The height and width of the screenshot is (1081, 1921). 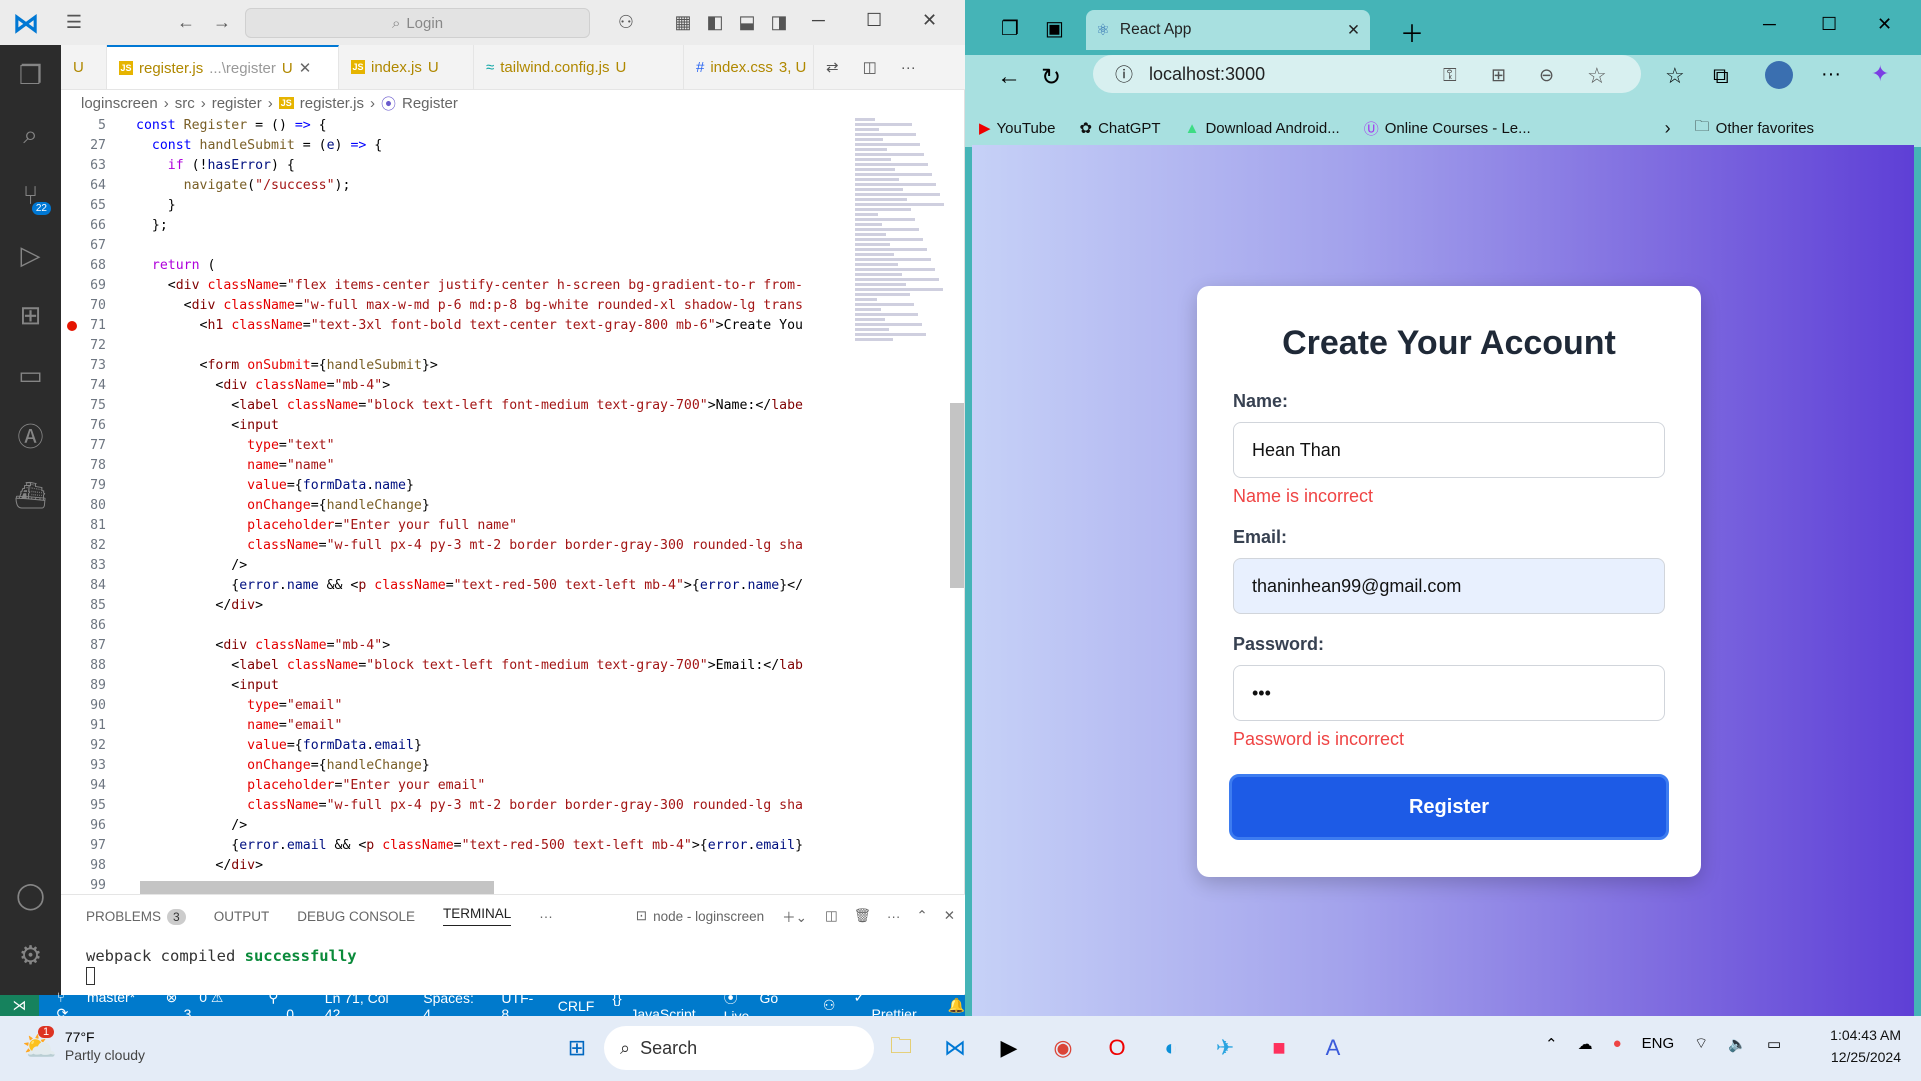 What do you see at coordinates (626, 22) in the screenshot?
I see `copilot-icon: ⚇` at bounding box center [626, 22].